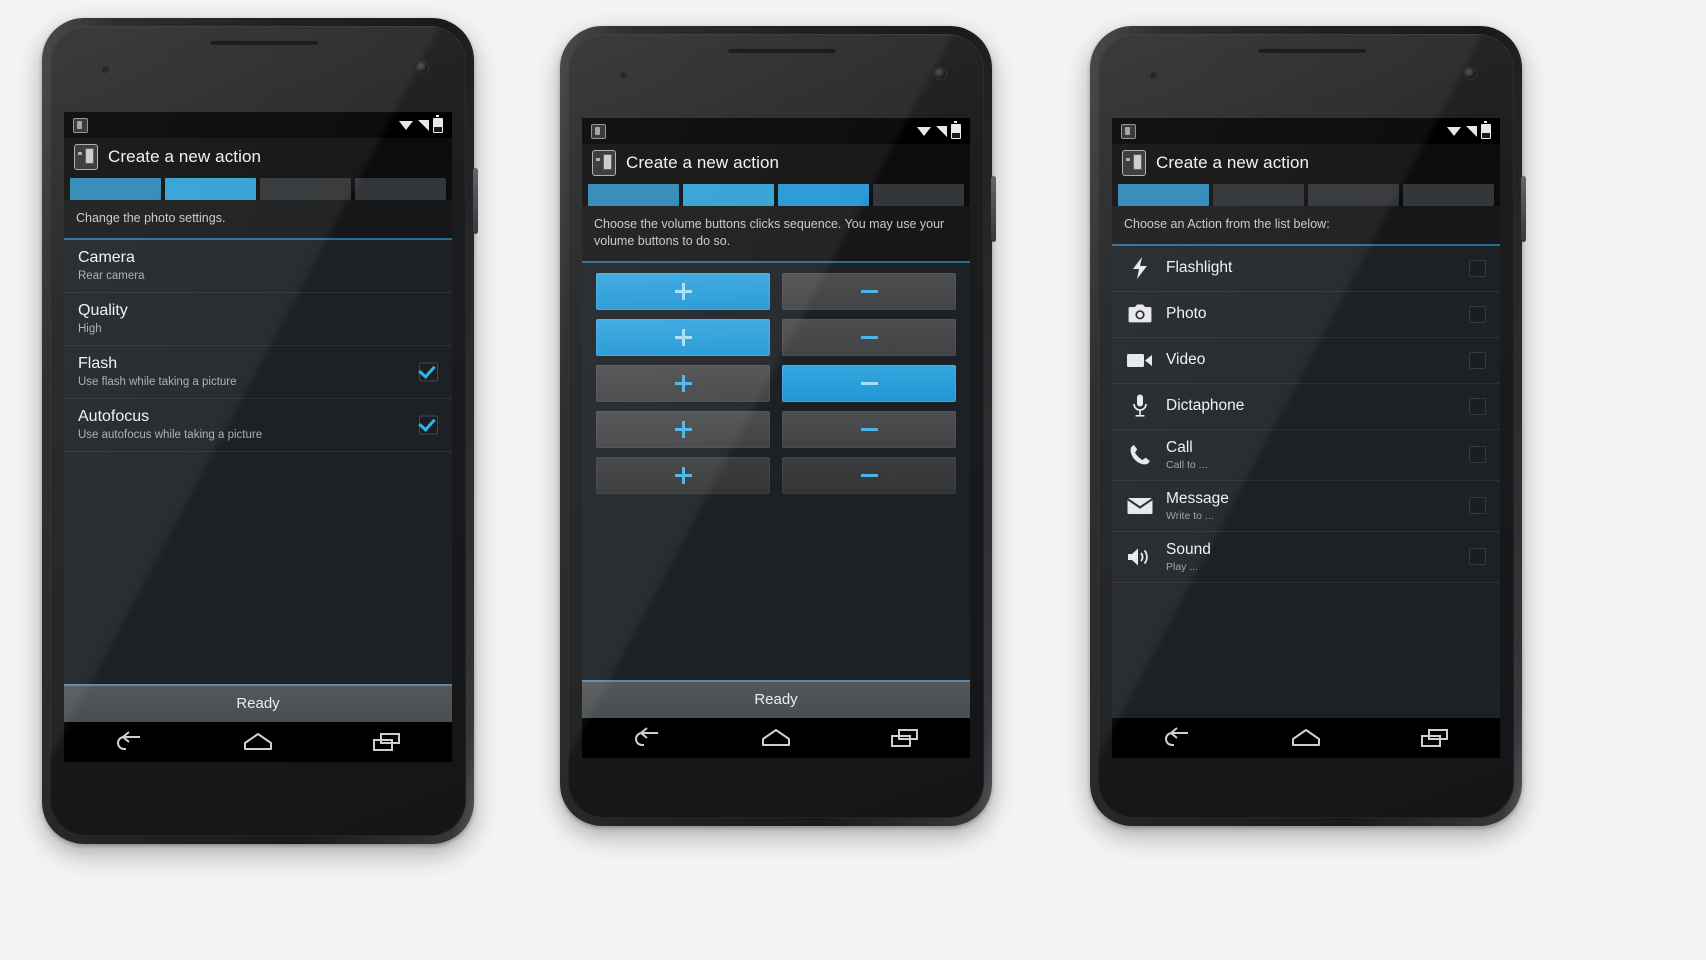 This screenshot has width=1706, height=960. I want to click on setting-subtitle: Rear camera, so click(111, 275).